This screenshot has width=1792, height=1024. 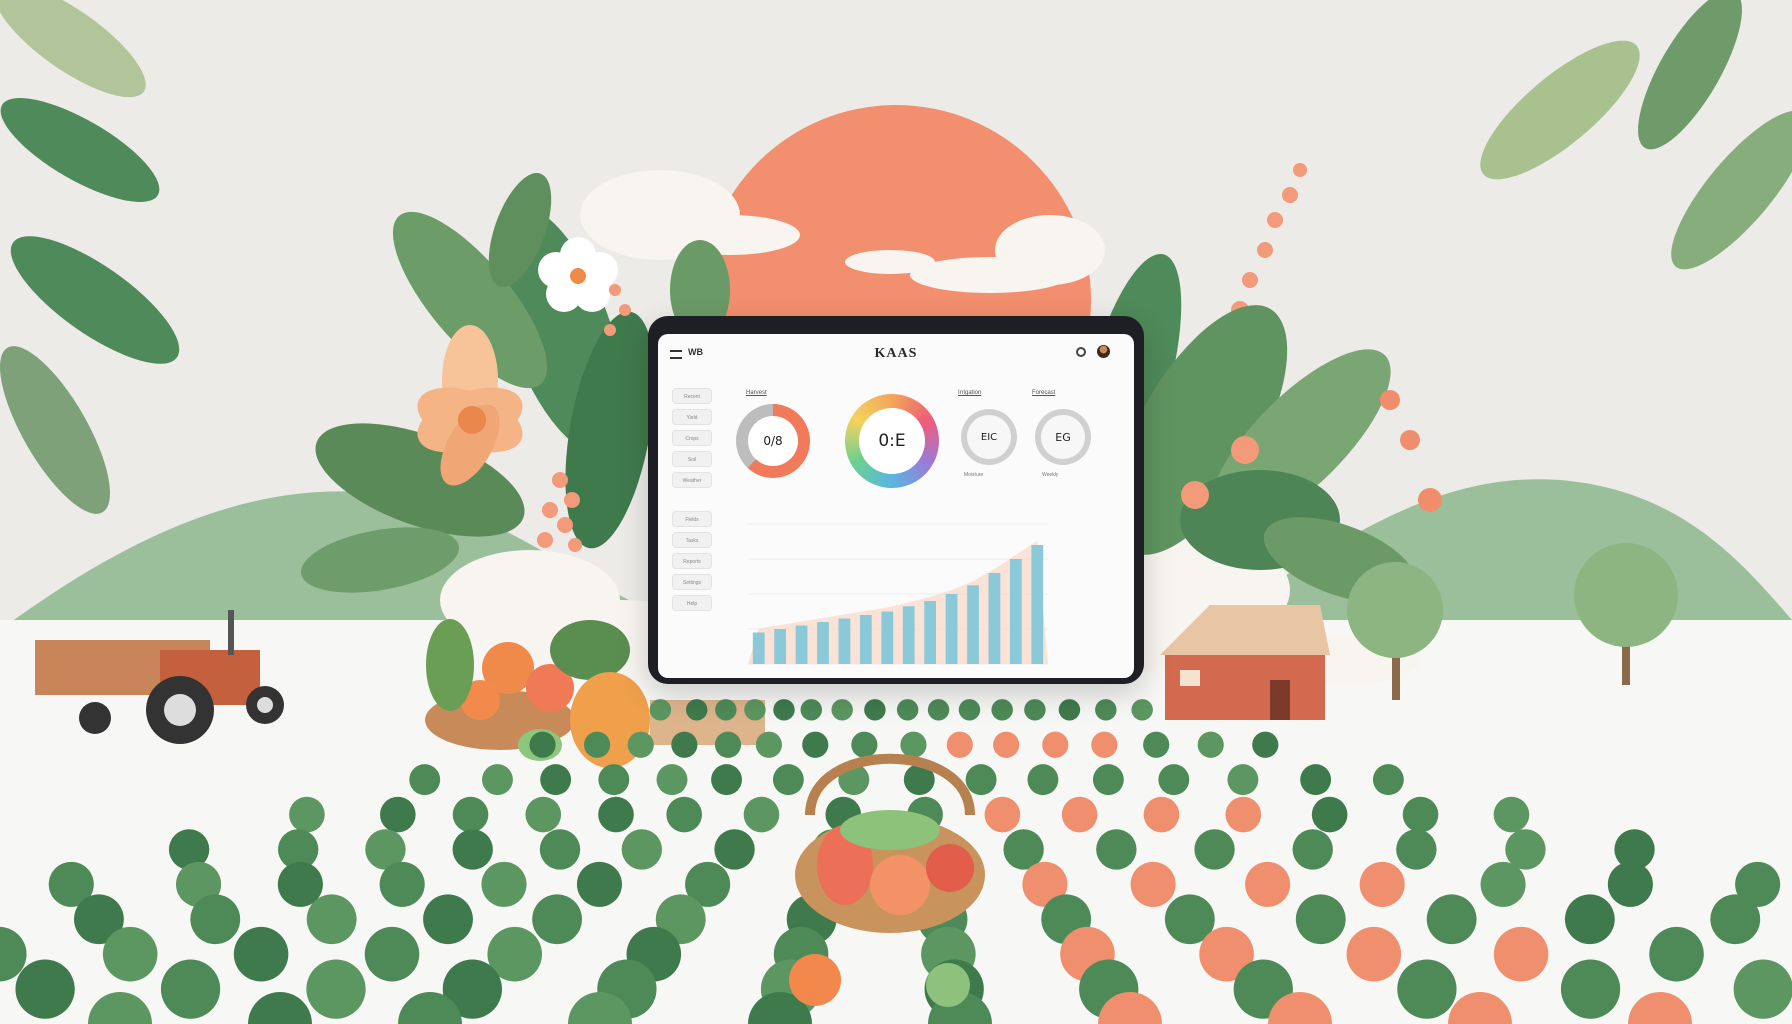 I want to click on sidebar-item-crops: Crops, so click(x=692, y=438).